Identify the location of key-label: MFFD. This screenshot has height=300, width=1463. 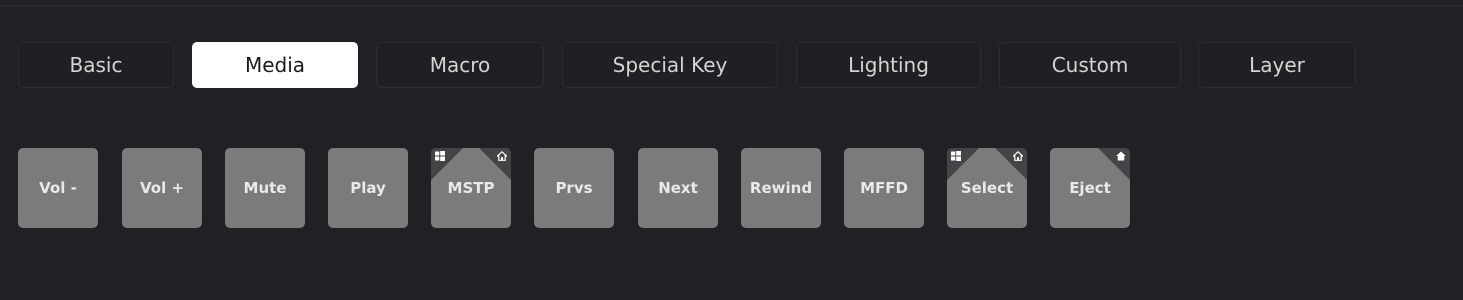
(884, 188).